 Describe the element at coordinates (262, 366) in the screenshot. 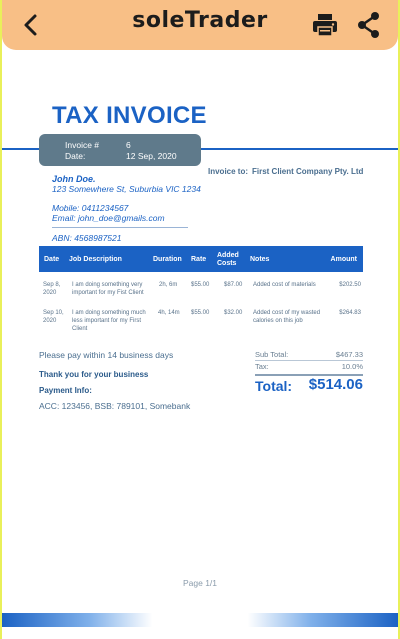

I see `tax-label: Tax:` at that location.